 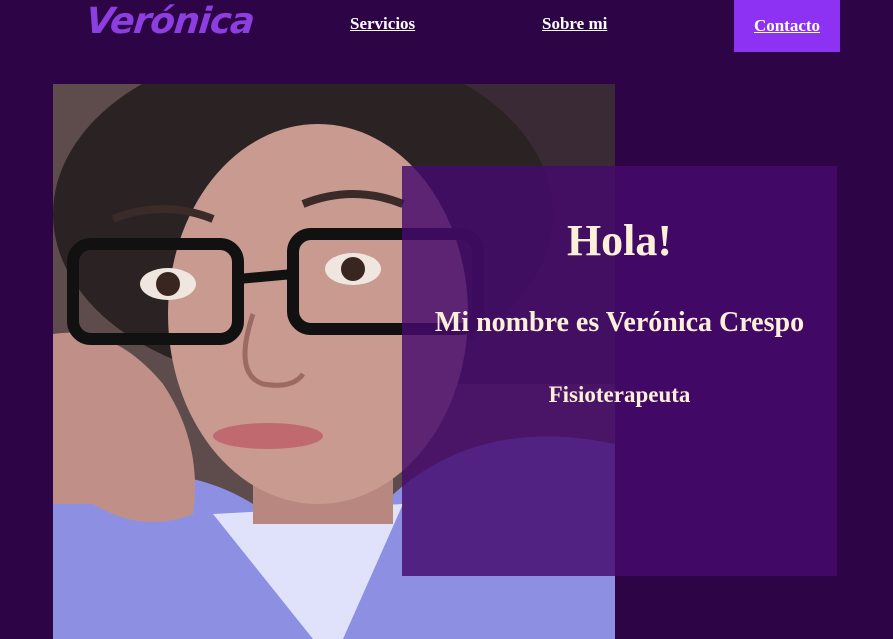 I want to click on name-heading: Mi nombre es Verónica Crespo, so click(x=619, y=322).